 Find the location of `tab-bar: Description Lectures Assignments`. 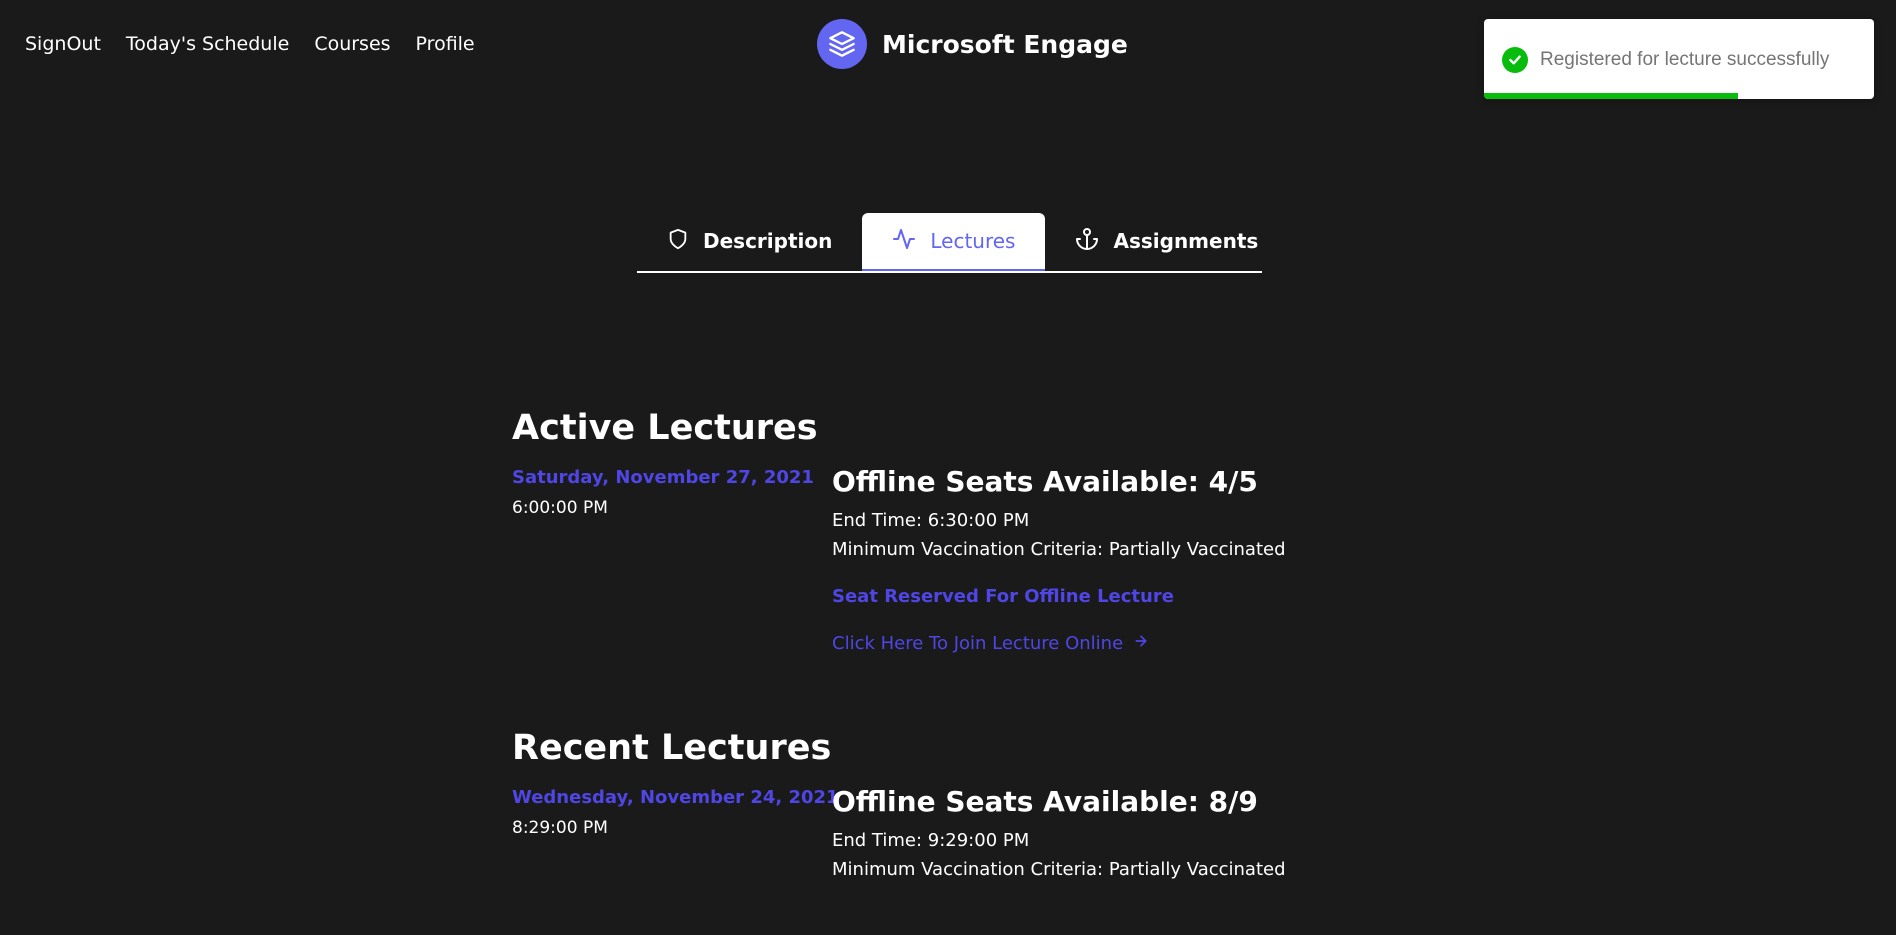

tab-bar: Description Lectures Assignments is located at coordinates (949, 243).